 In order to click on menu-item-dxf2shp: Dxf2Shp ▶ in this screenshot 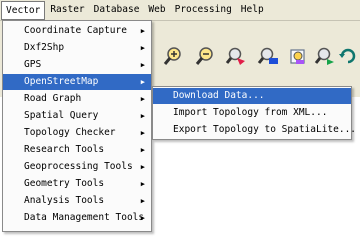, I will do `click(77, 48)`.